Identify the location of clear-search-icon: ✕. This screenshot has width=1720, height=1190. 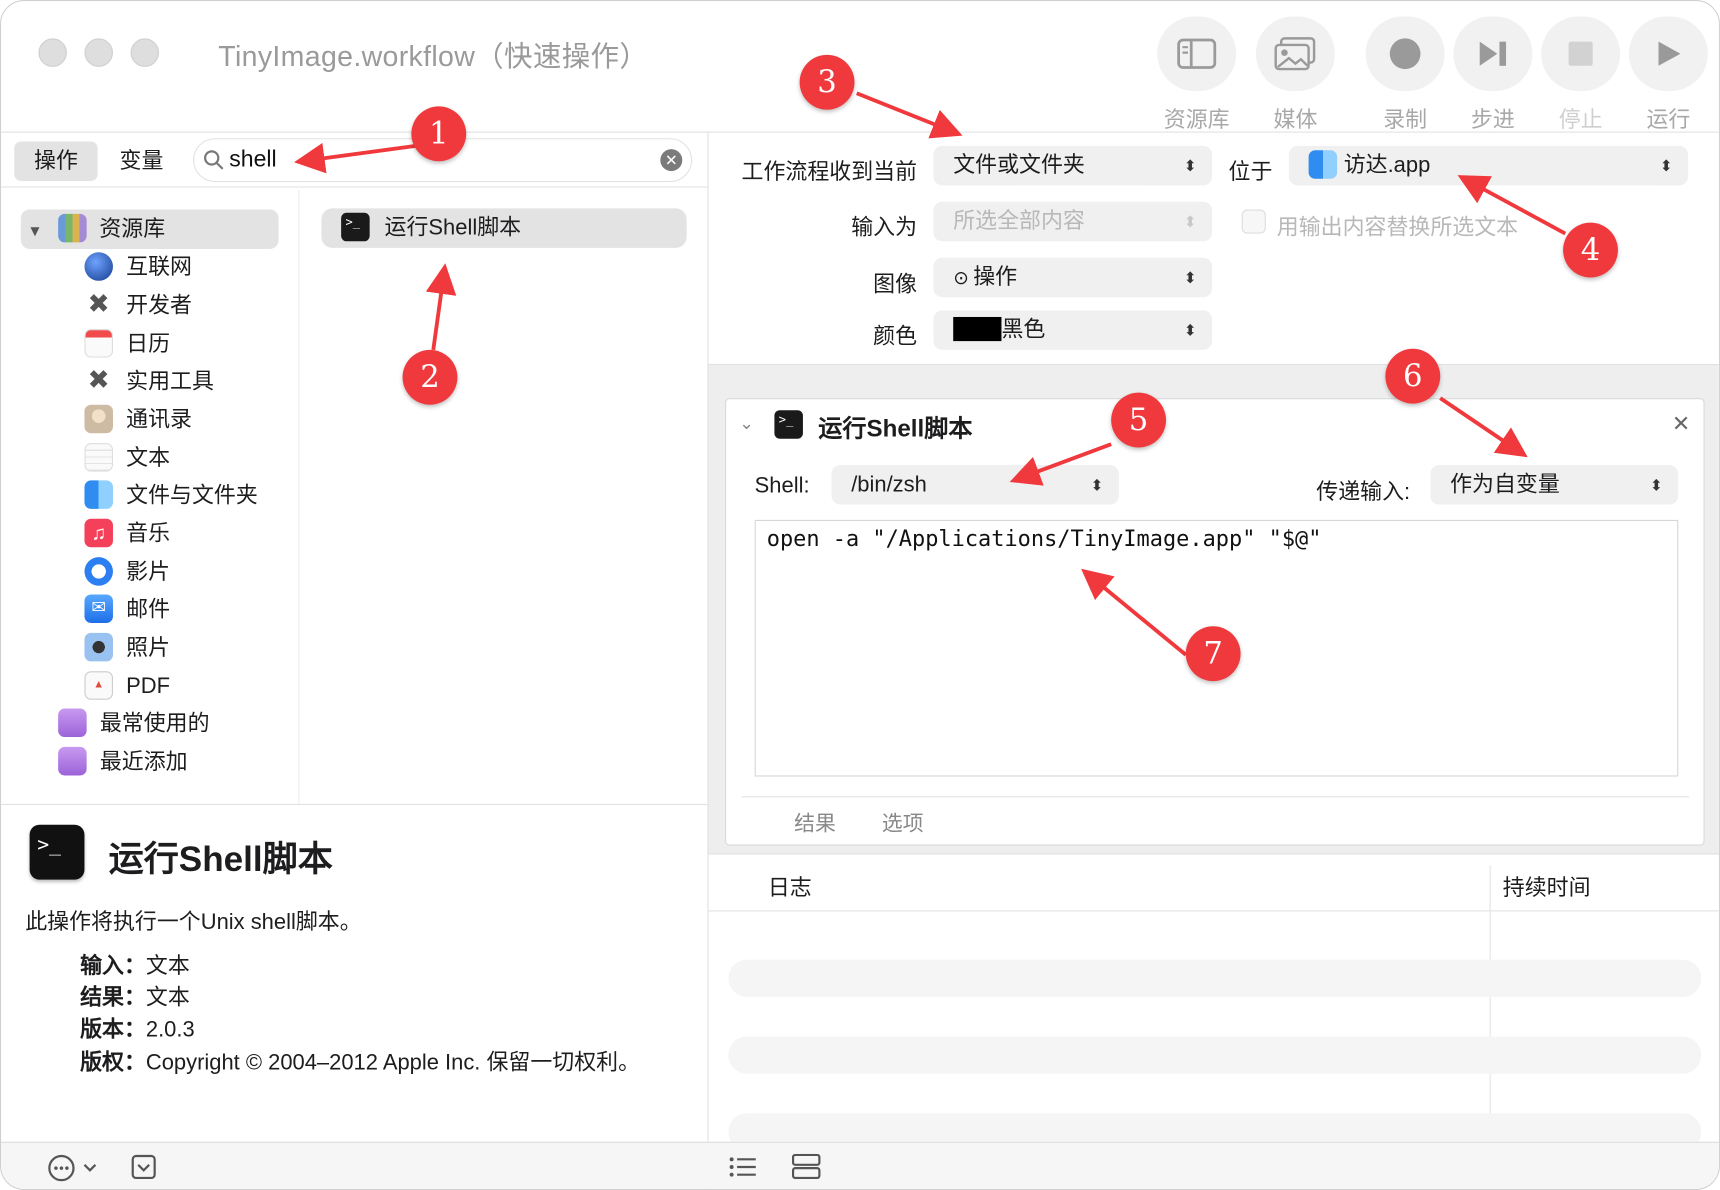
(671, 160).